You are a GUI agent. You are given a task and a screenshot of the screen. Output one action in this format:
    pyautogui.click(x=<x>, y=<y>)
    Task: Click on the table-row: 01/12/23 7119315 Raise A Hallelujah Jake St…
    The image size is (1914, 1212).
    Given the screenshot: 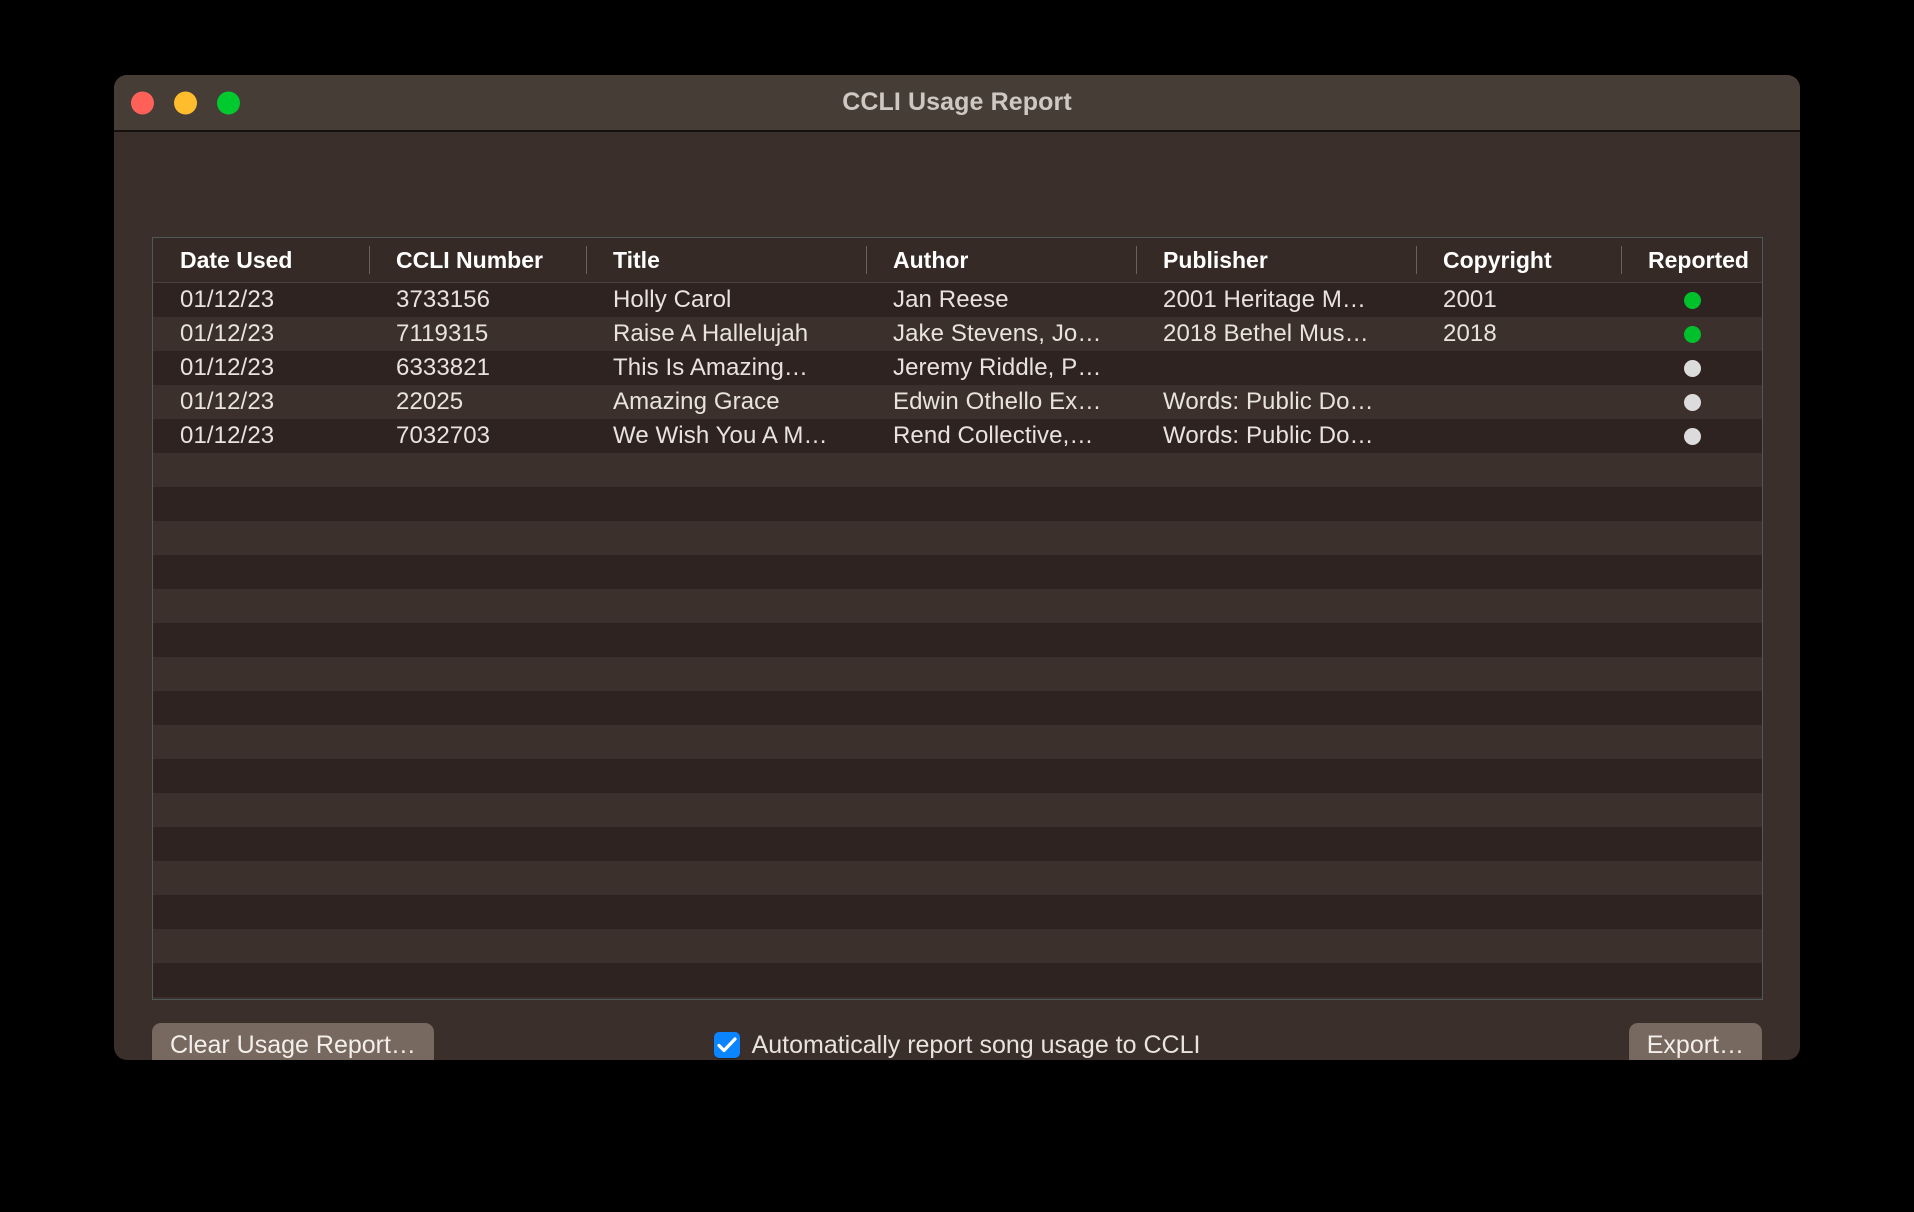 What is the action you would take?
    pyautogui.click(x=957, y=334)
    